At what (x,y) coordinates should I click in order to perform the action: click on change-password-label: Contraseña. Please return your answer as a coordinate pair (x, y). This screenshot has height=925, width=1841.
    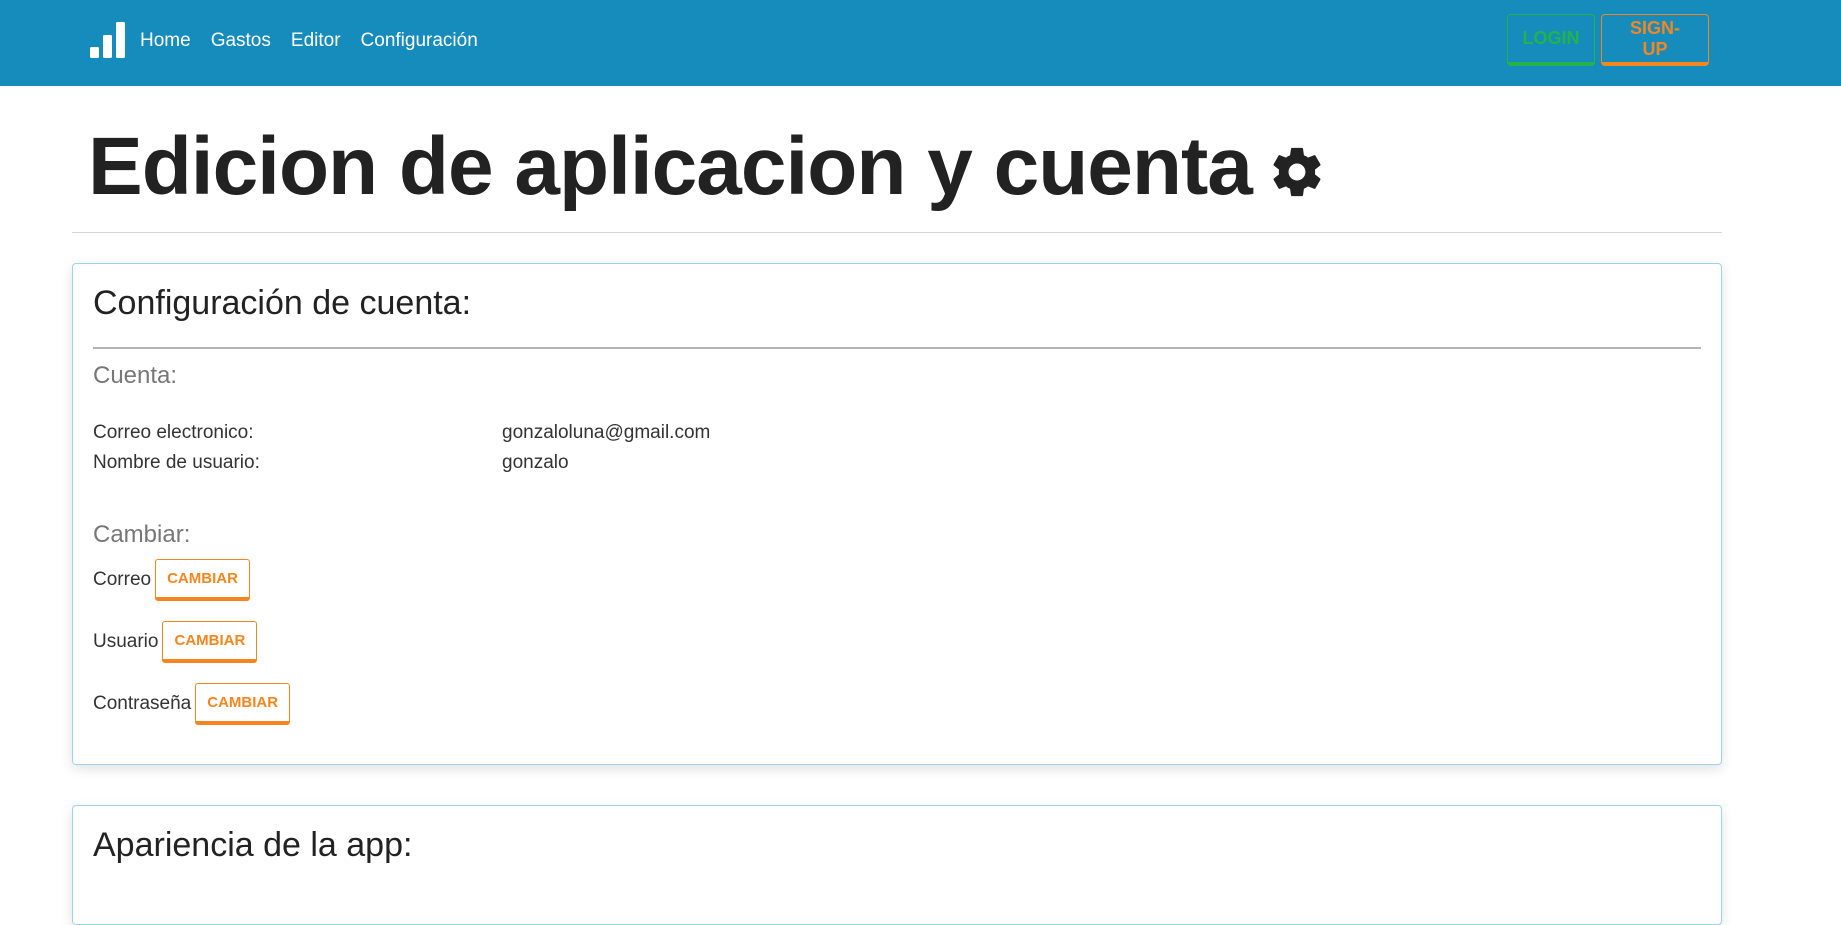
    Looking at the image, I should click on (142, 703).